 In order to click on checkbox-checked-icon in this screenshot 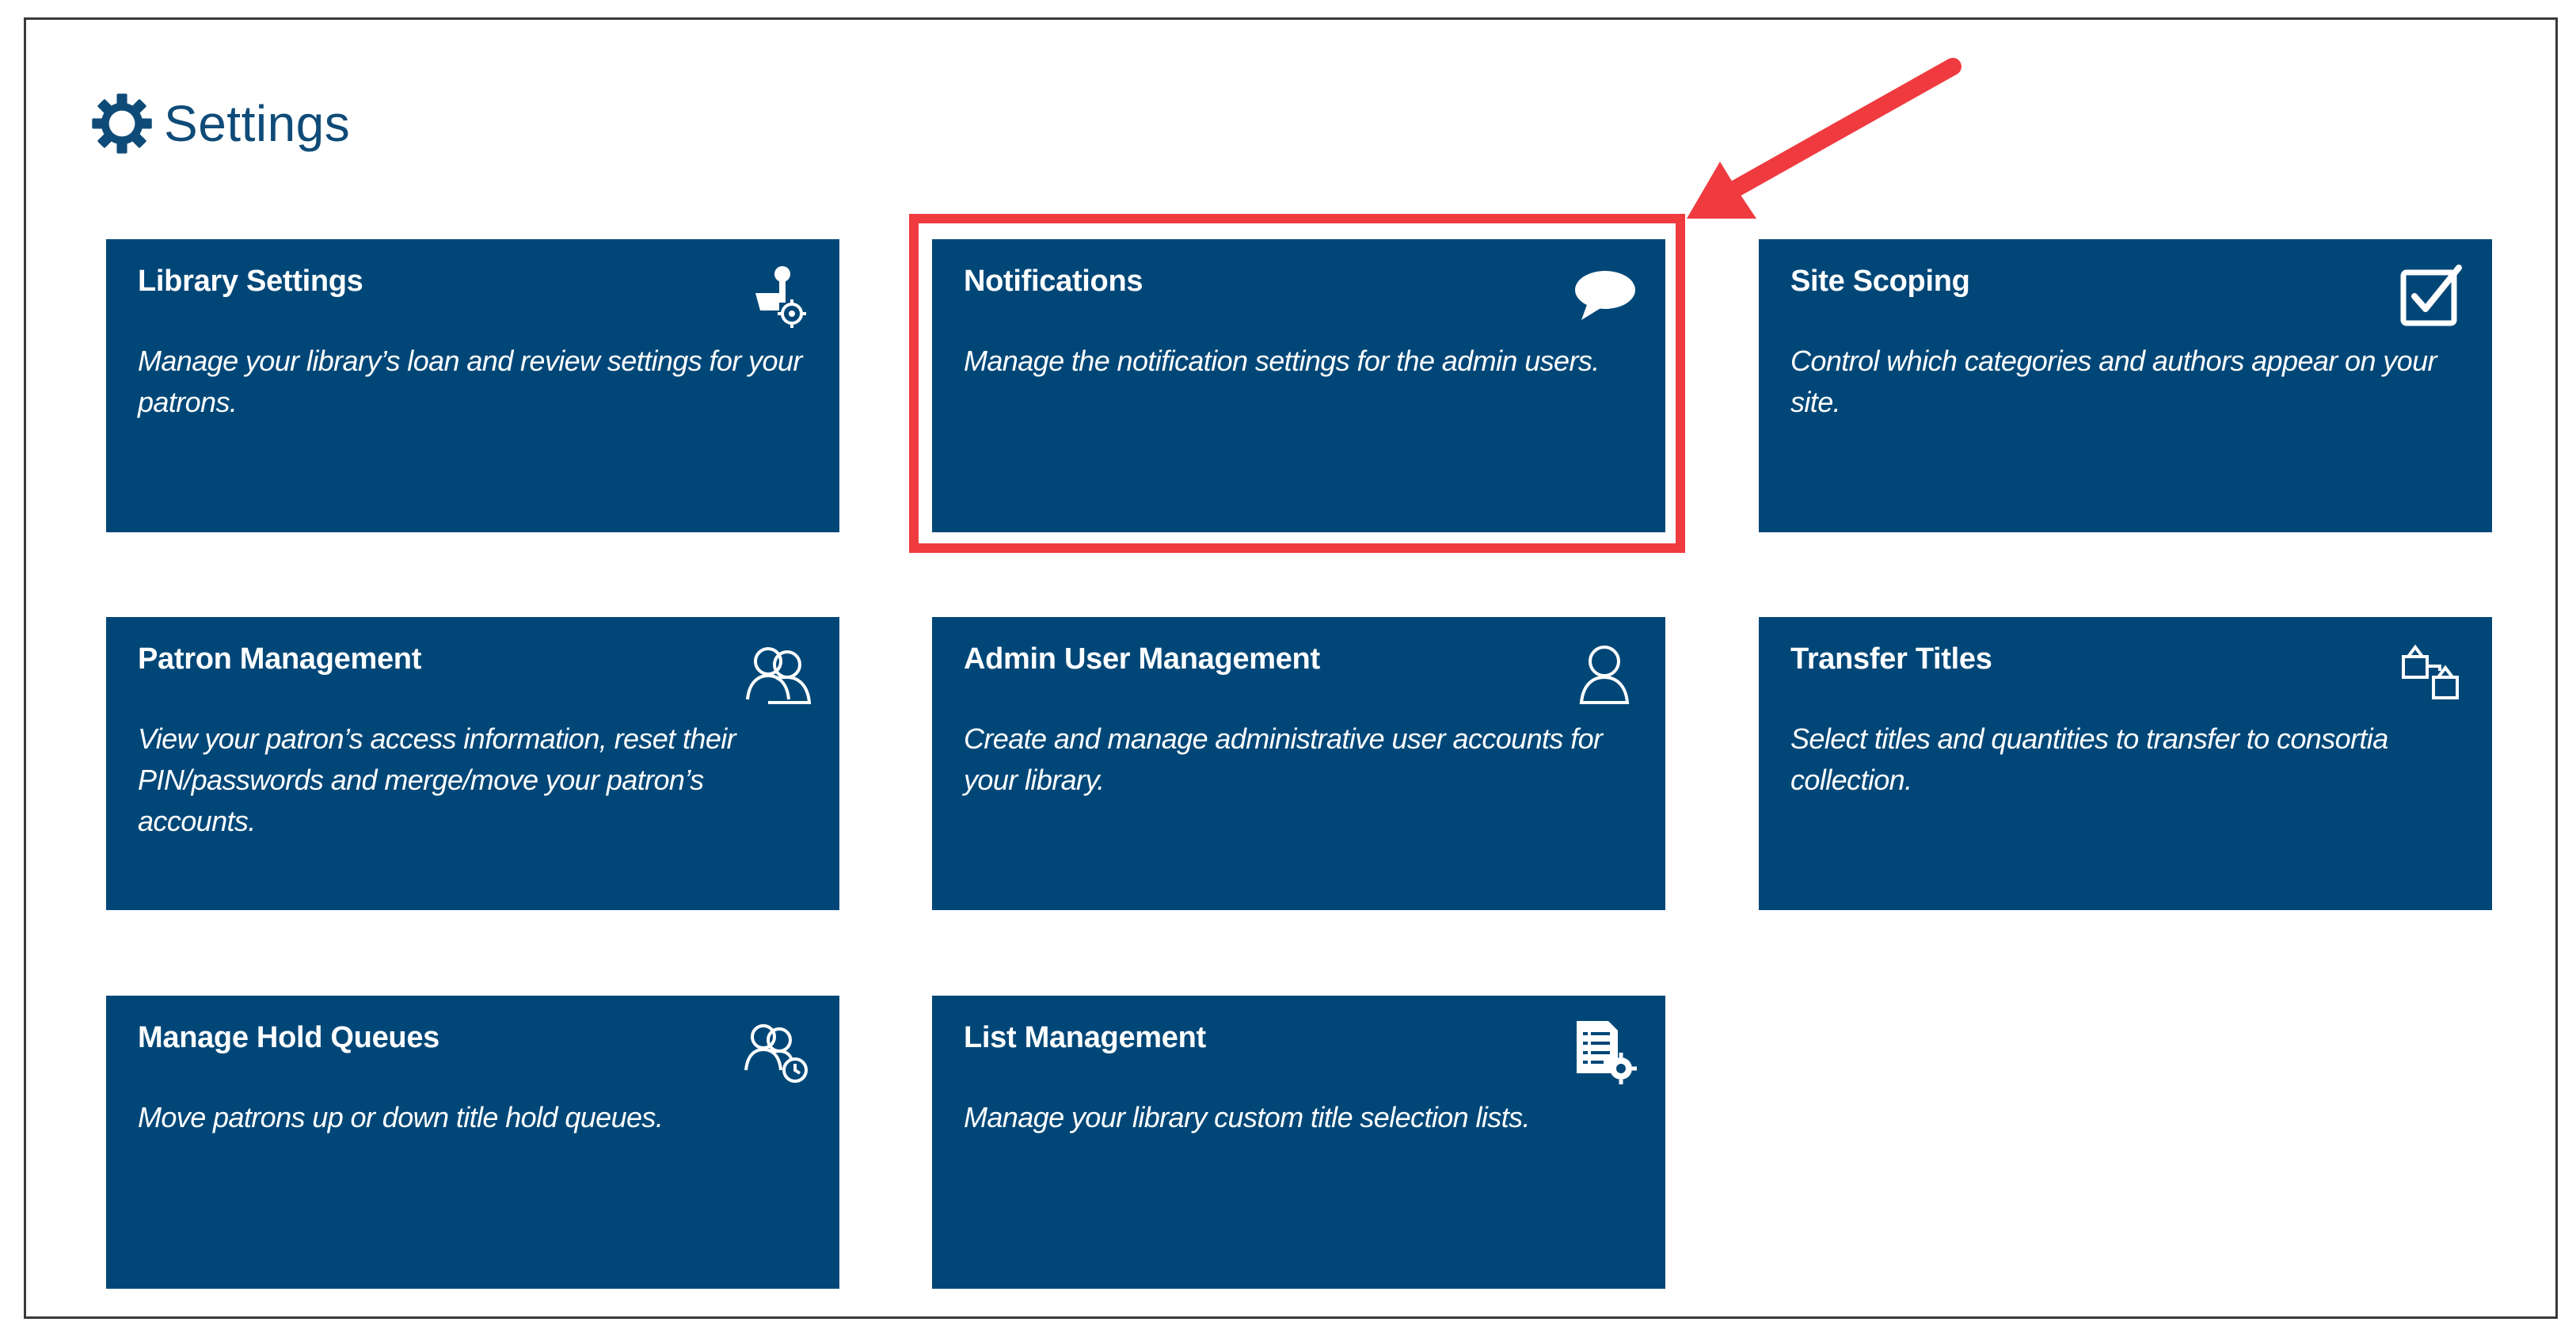, I will do `click(2431, 295)`.